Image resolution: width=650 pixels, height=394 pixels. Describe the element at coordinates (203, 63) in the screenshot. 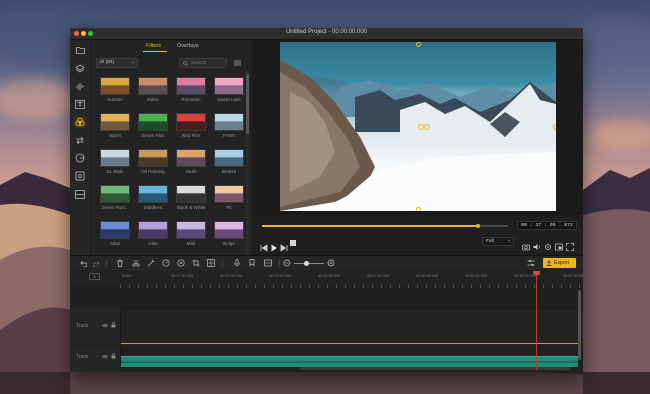

I see `search-field: Search` at that location.